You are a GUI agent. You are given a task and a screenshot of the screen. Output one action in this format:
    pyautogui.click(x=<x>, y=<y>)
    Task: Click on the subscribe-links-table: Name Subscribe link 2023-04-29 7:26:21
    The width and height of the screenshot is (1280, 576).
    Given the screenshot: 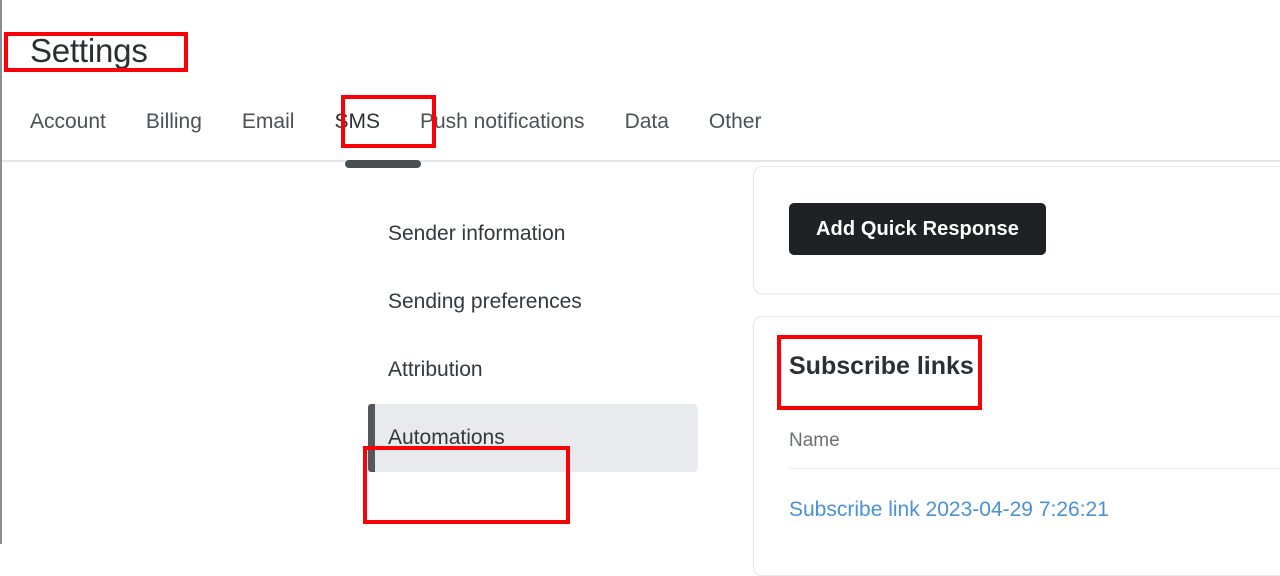 What is the action you would take?
    pyautogui.click(x=1034, y=476)
    